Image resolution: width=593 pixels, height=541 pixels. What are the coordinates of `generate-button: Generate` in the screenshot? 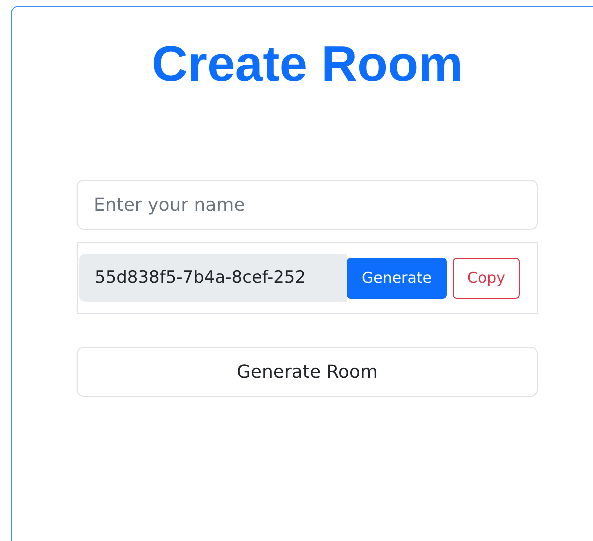 It's located at (397, 278).